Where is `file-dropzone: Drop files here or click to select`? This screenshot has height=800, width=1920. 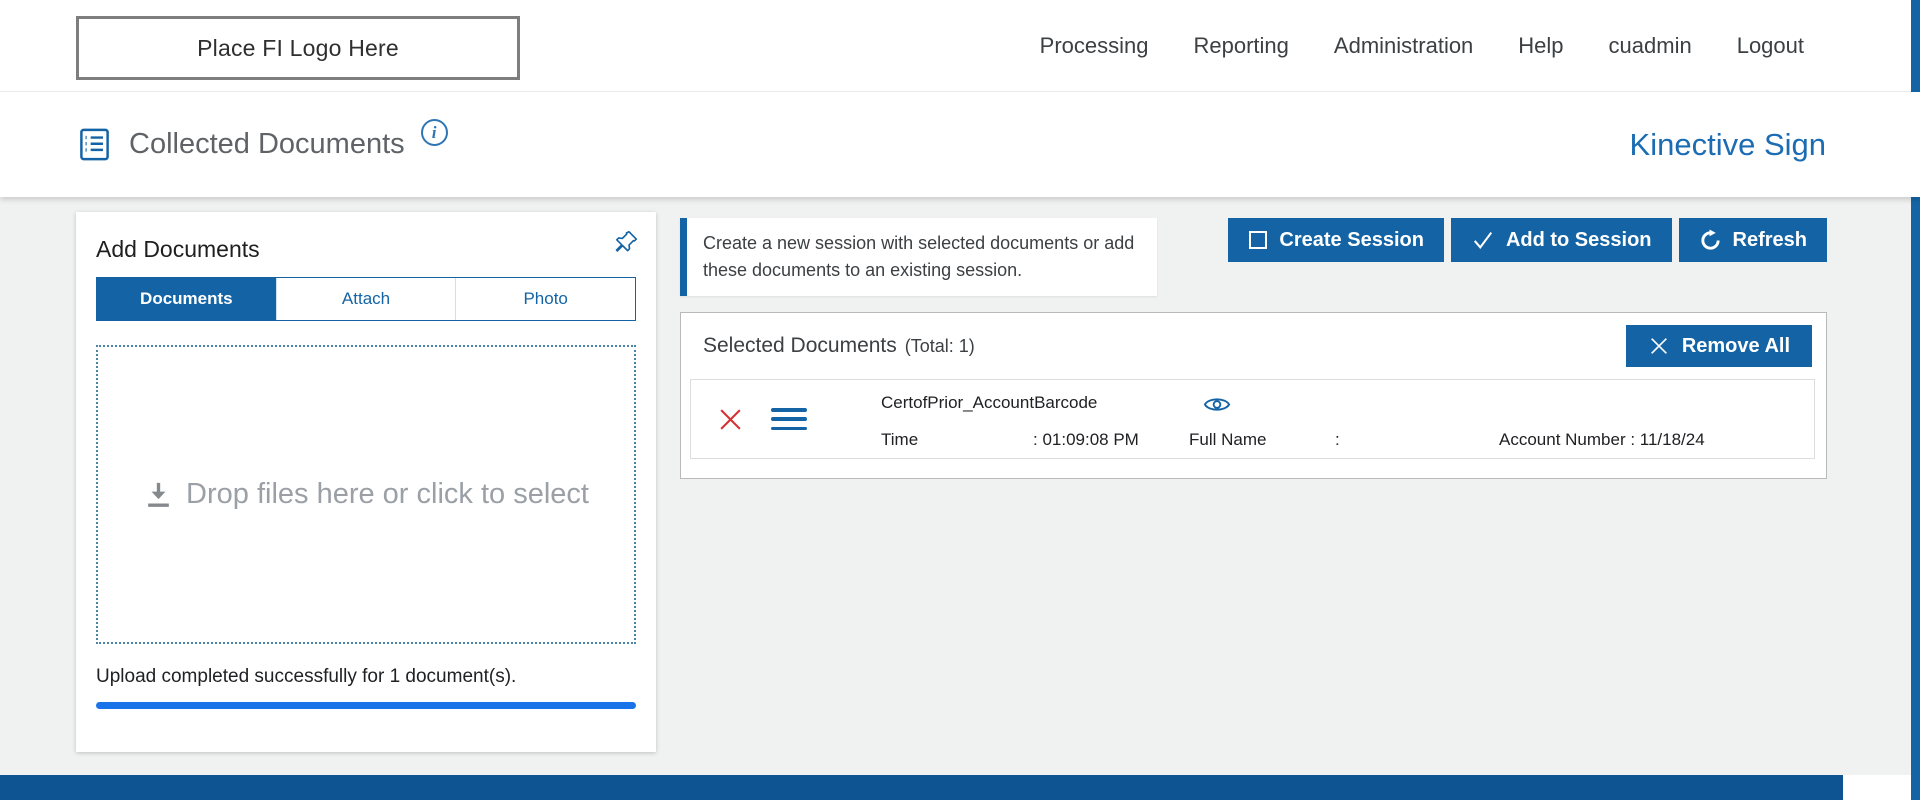 file-dropzone: Drop files here or click to select is located at coordinates (366, 494).